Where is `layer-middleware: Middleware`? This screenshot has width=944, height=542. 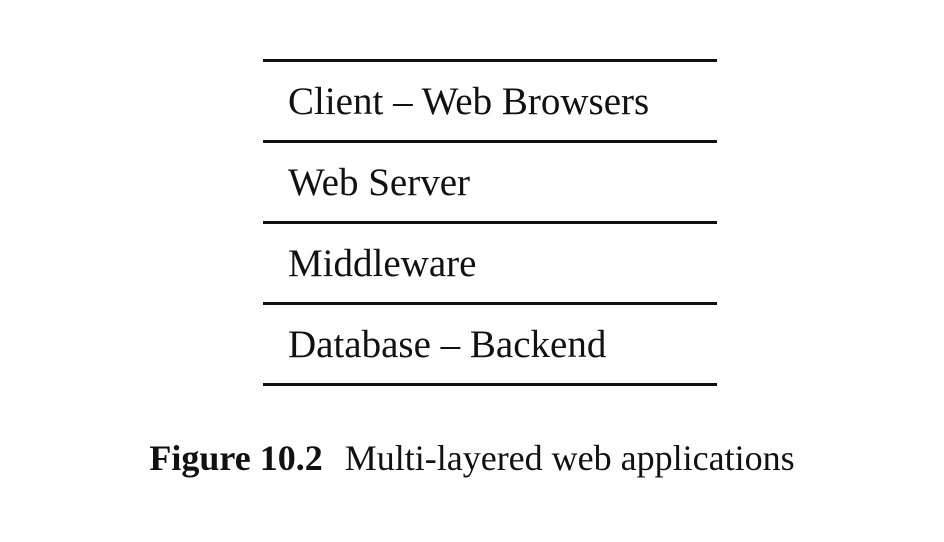
layer-middleware: Middleware is located at coordinates (382, 263).